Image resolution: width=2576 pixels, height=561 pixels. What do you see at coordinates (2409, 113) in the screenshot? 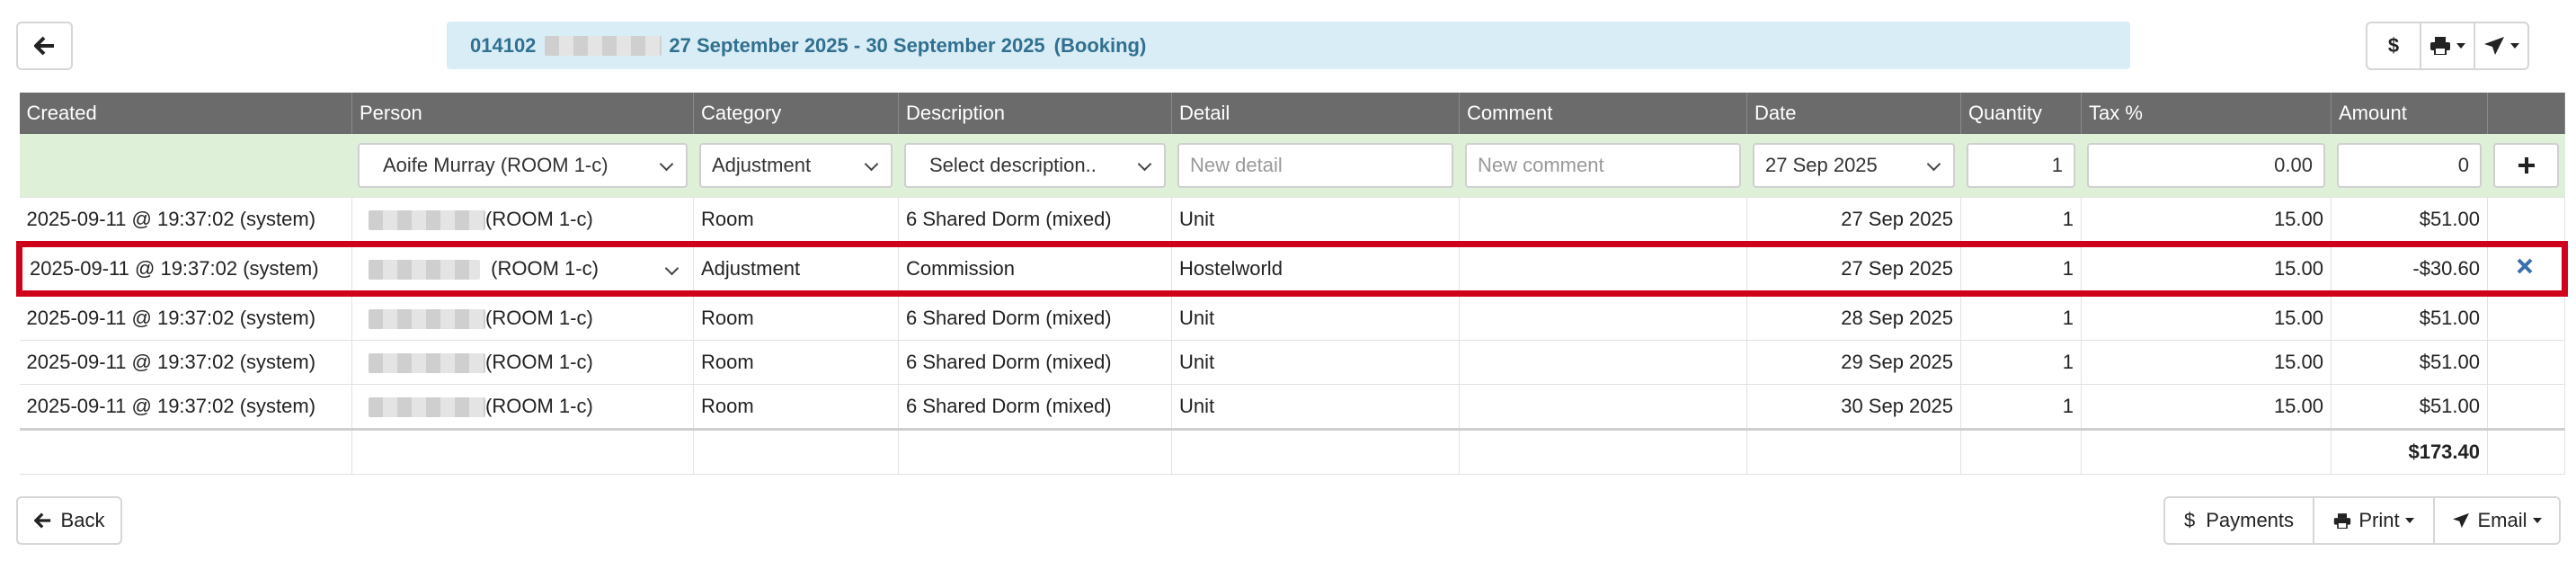
I see `col-amount: Amount` at bounding box center [2409, 113].